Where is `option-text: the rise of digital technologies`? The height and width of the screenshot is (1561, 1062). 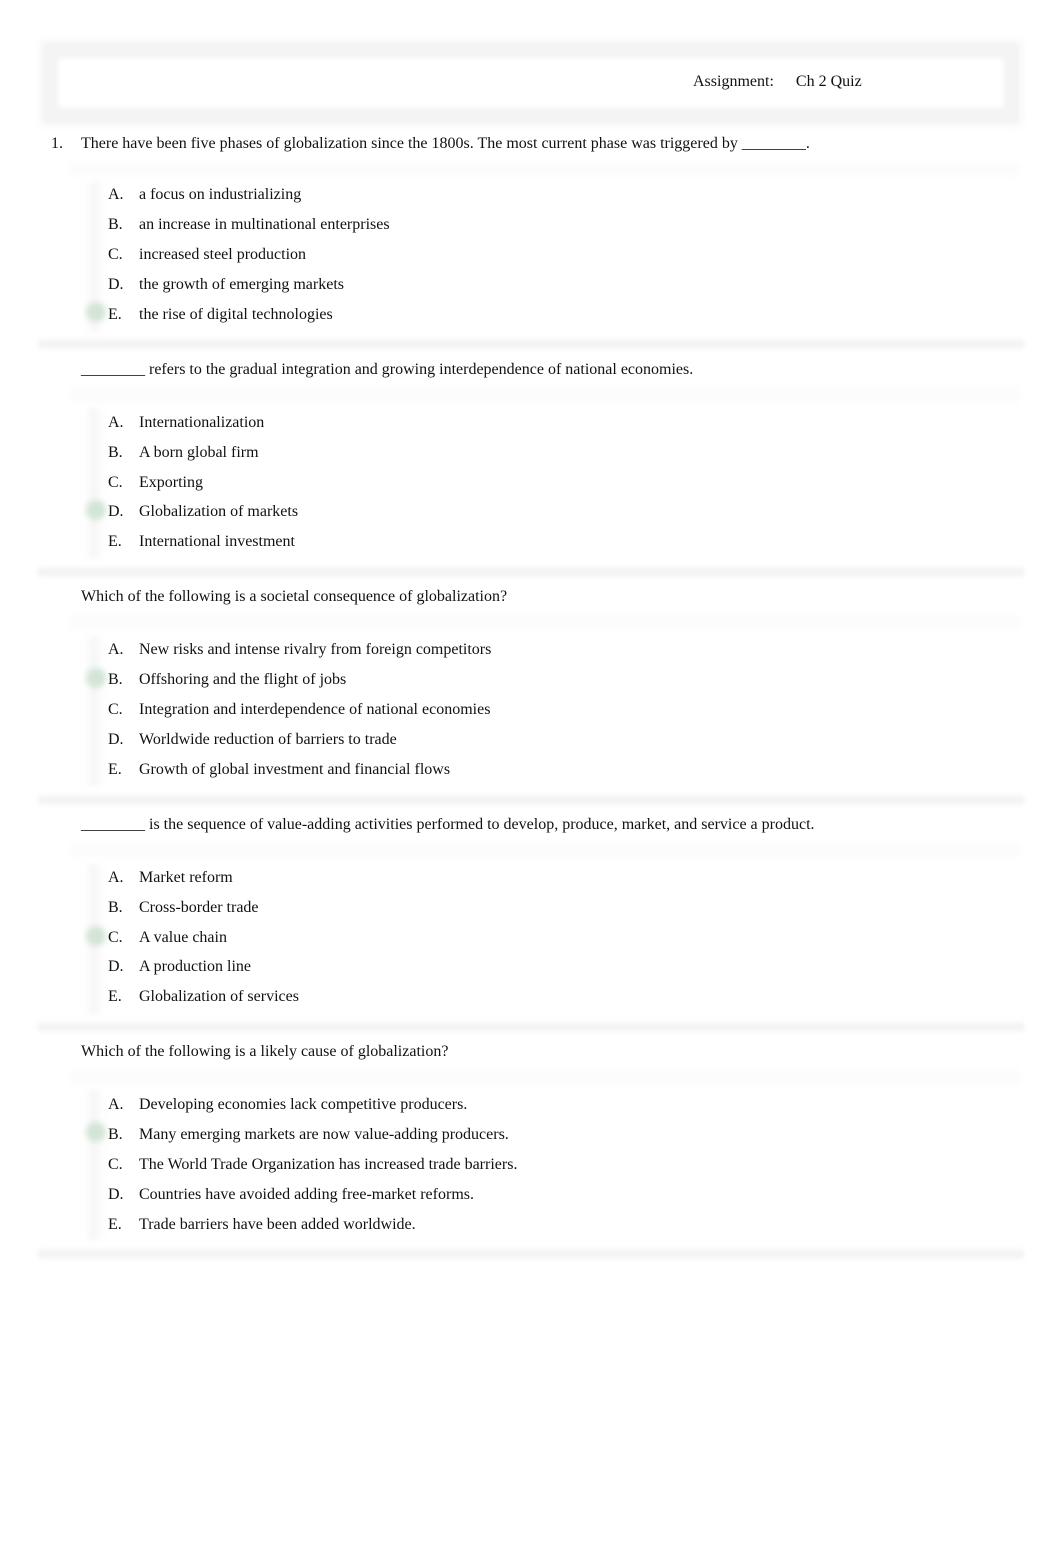
option-text: the rise of digital technologies is located at coordinates (236, 314).